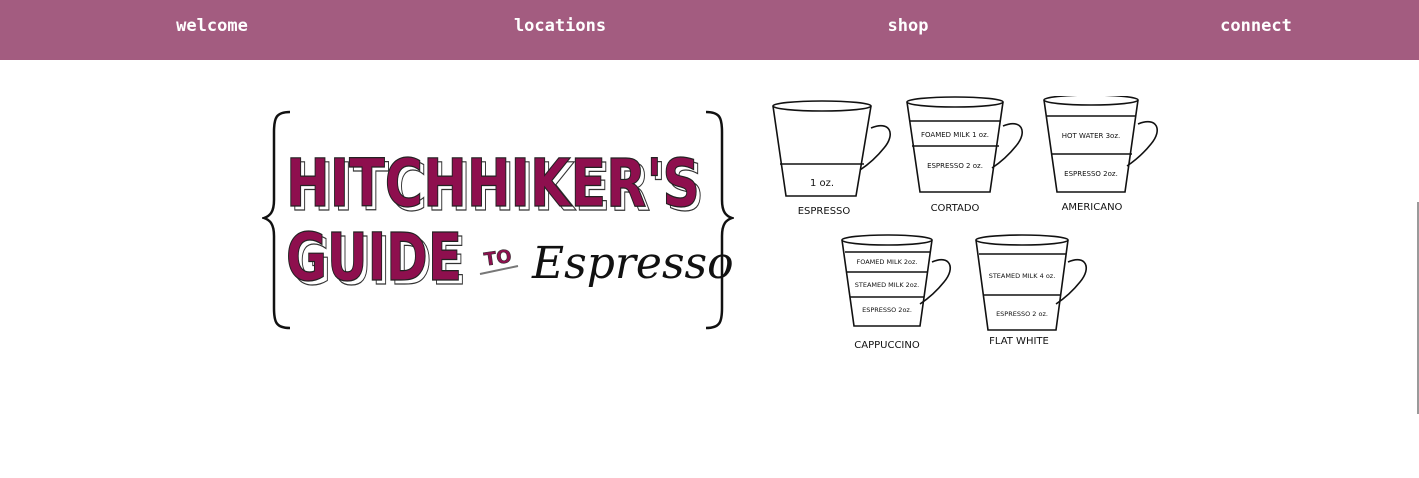 Image resolution: width=1419 pixels, height=478 pixels. What do you see at coordinates (212, 26) in the screenshot?
I see `nav-link-welcome: welcome` at bounding box center [212, 26].